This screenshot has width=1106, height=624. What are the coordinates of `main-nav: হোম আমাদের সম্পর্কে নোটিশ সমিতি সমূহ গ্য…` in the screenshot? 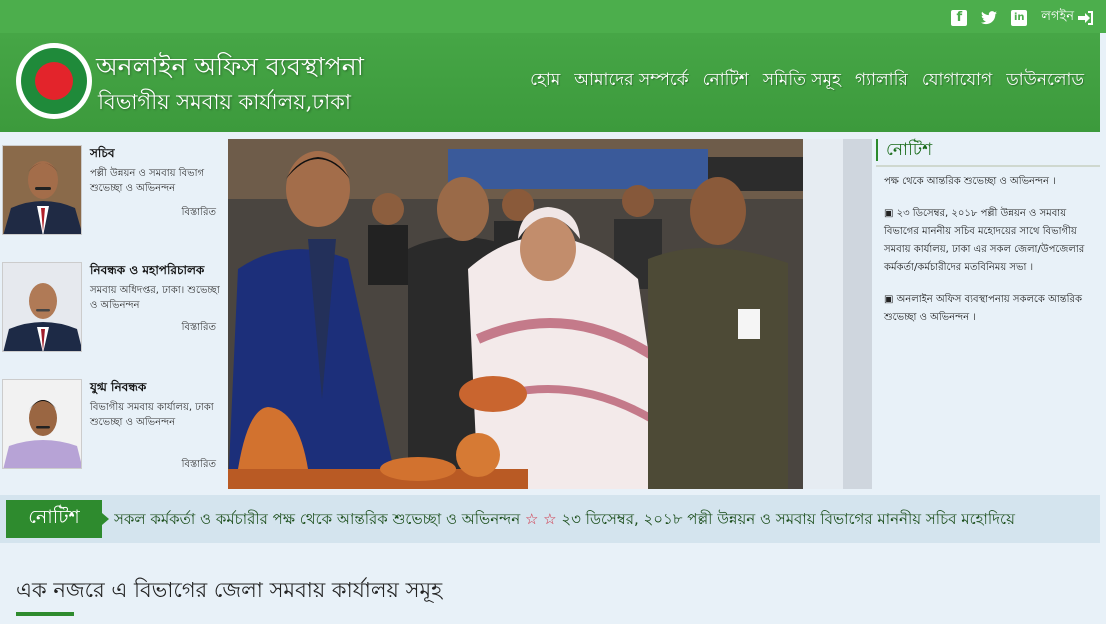 It's located at (807, 81).